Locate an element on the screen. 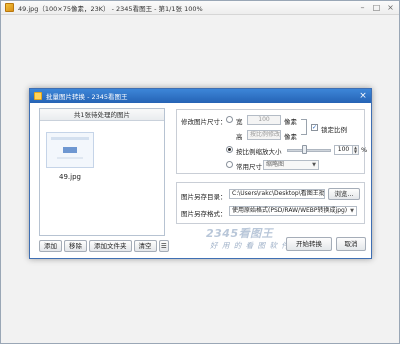 The width and height of the screenshot is (400, 344). save-dir-label: 图片另存目录： is located at coordinates (204, 197).